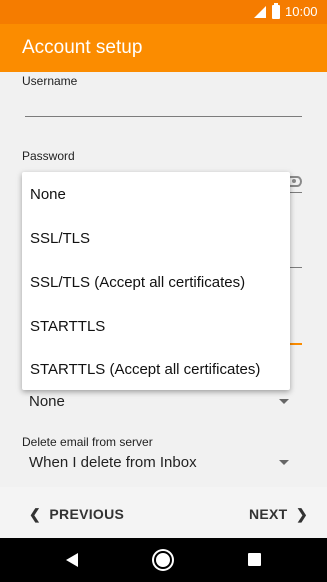 This screenshot has height=582, width=327. Describe the element at coordinates (50, 81) in the screenshot. I see `username-label: Username` at that location.